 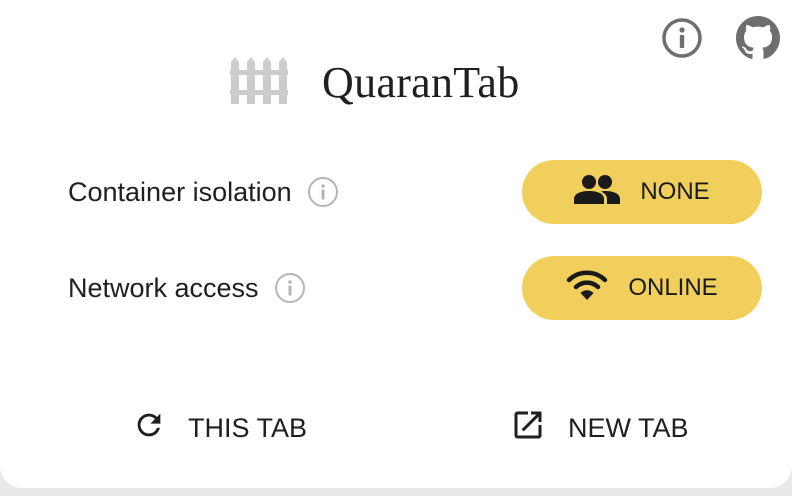 What do you see at coordinates (628, 427) in the screenshot?
I see `new-tab-label: NEW TAB` at bounding box center [628, 427].